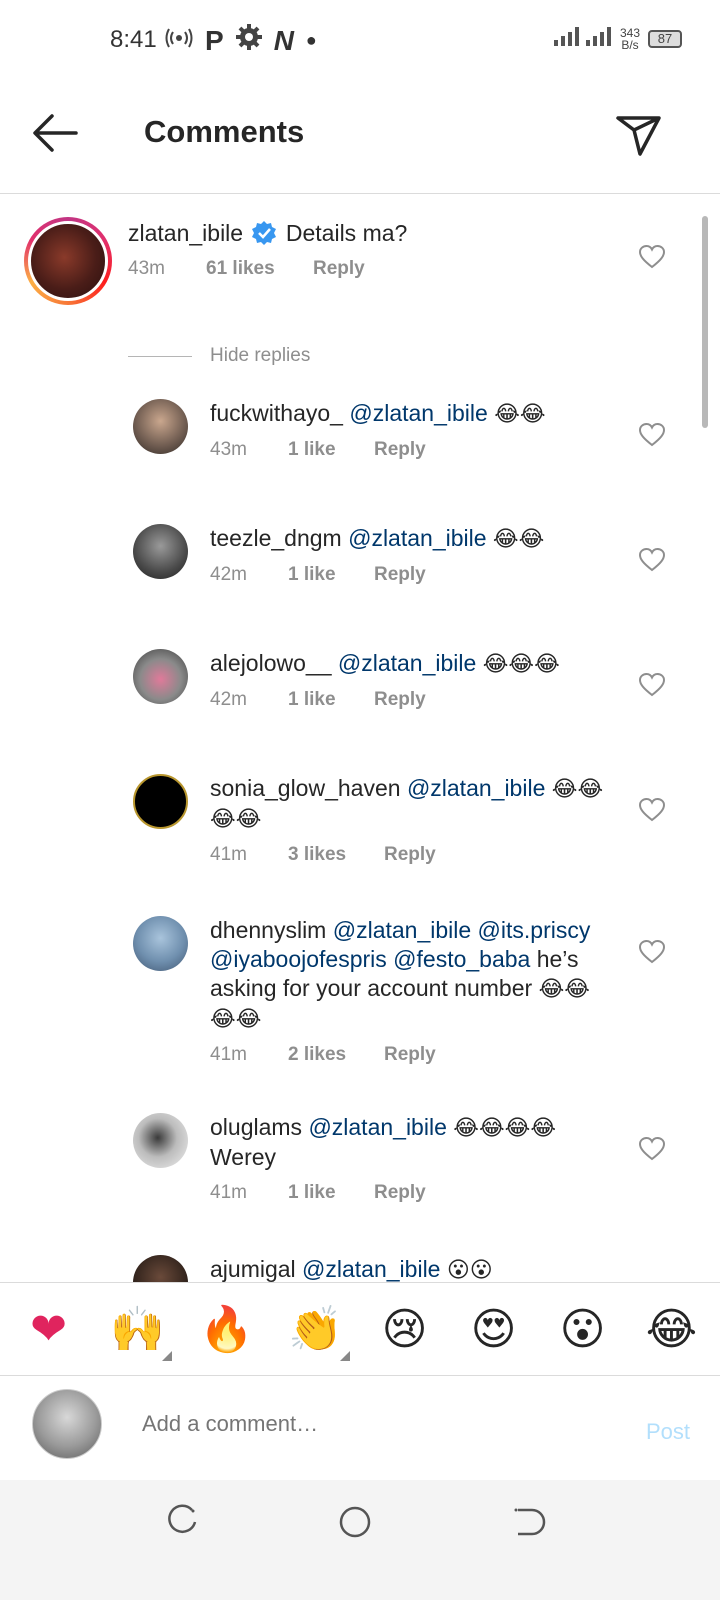 Image resolution: width=720 pixels, height=1600 pixels. Describe the element at coordinates (160, 356) in the screenshot. I see `divider` at that location.